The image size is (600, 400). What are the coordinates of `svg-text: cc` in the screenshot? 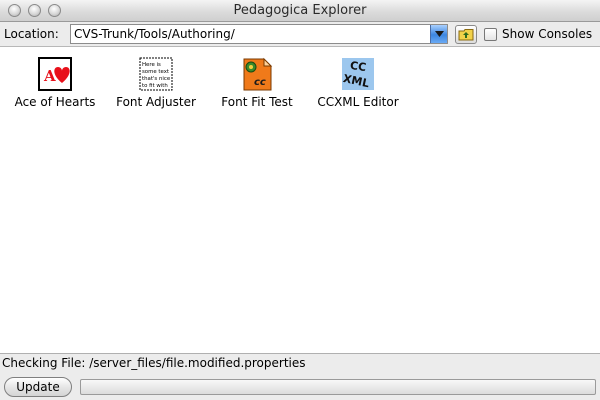 It's located at (260, 82).